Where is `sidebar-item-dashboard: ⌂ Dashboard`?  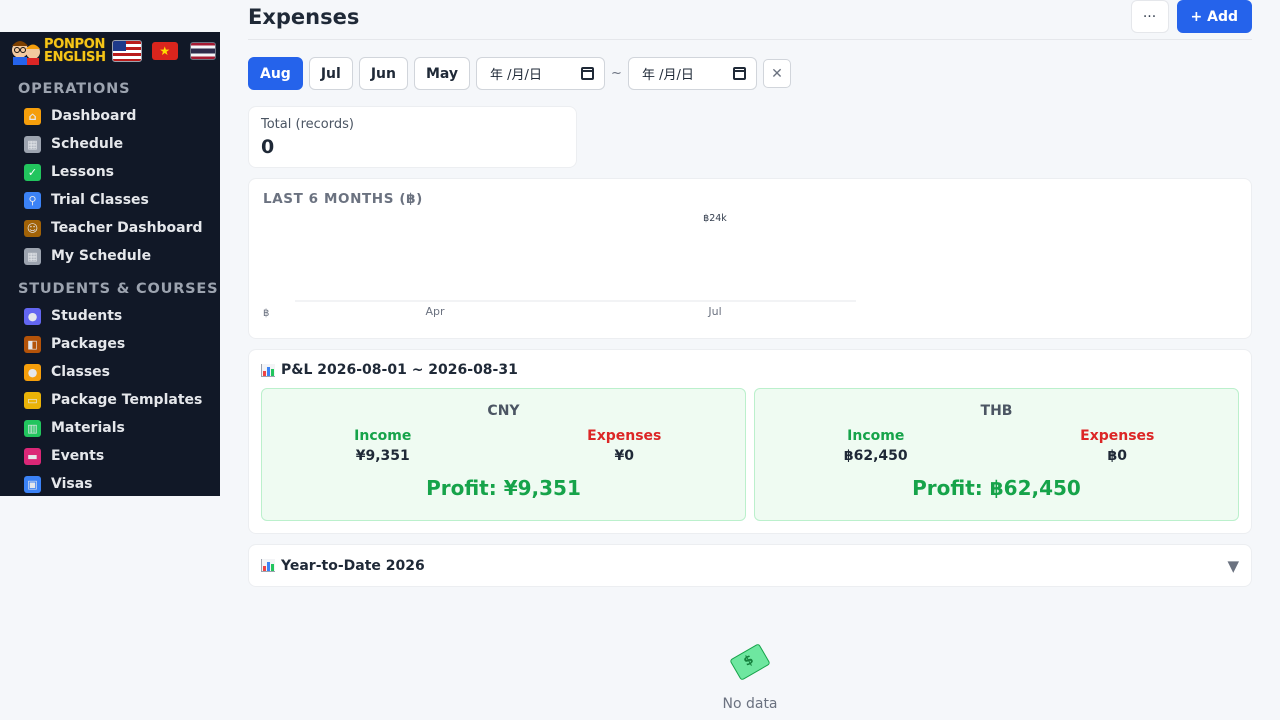 sidebar-item-dashboard: ⌂ Dashboard is located at coordinates (110, 116).